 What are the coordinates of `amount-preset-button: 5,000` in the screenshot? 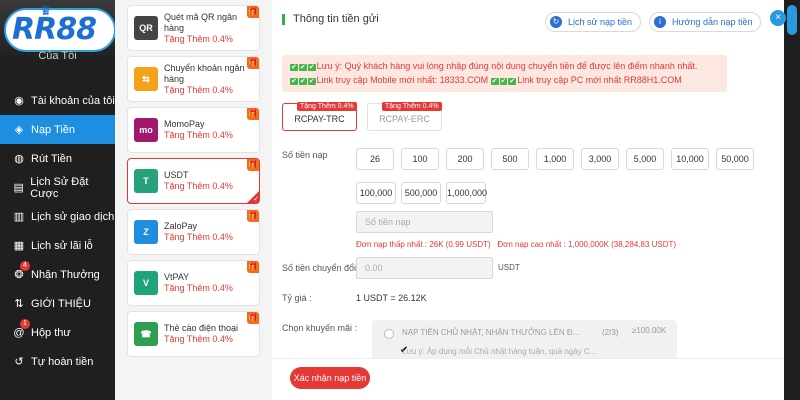 It's located at (645, 159).